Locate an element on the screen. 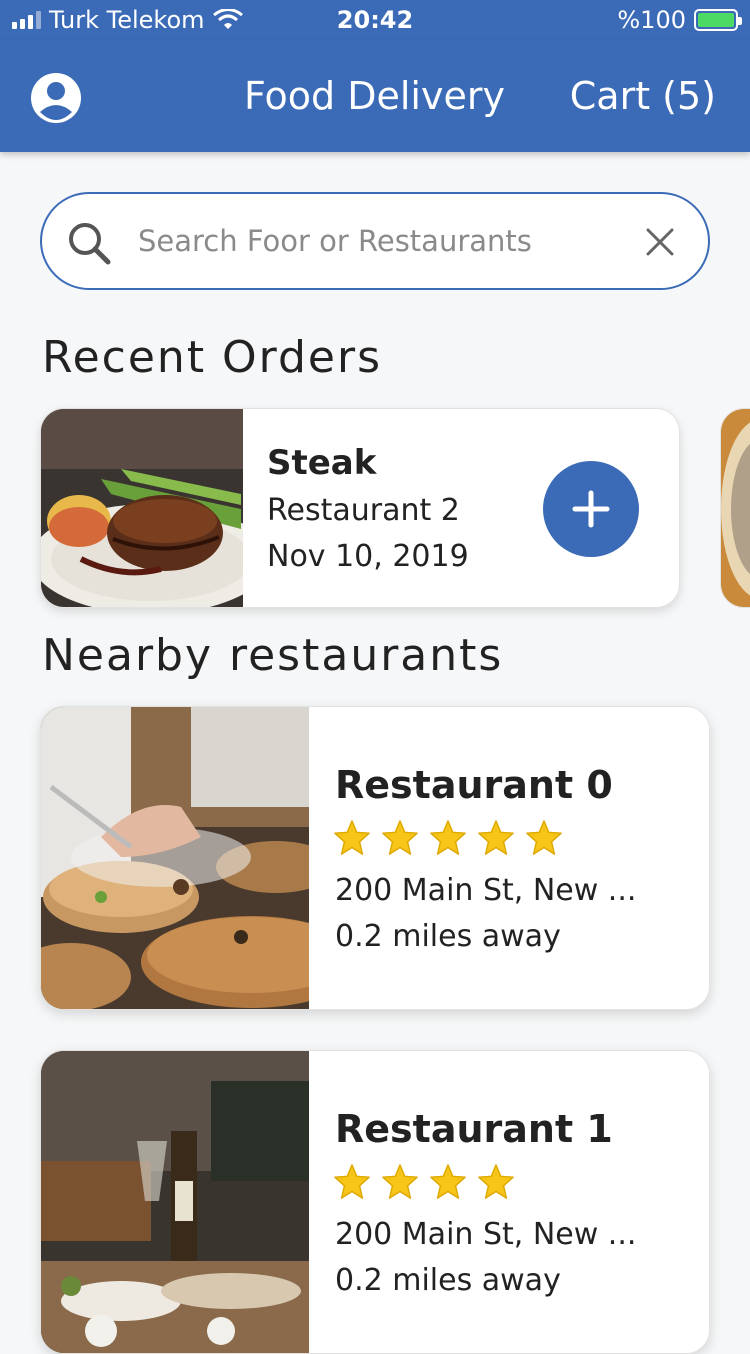 This screenshot has width=750, height=1354. search-bar is located at coordinates (375, 241).